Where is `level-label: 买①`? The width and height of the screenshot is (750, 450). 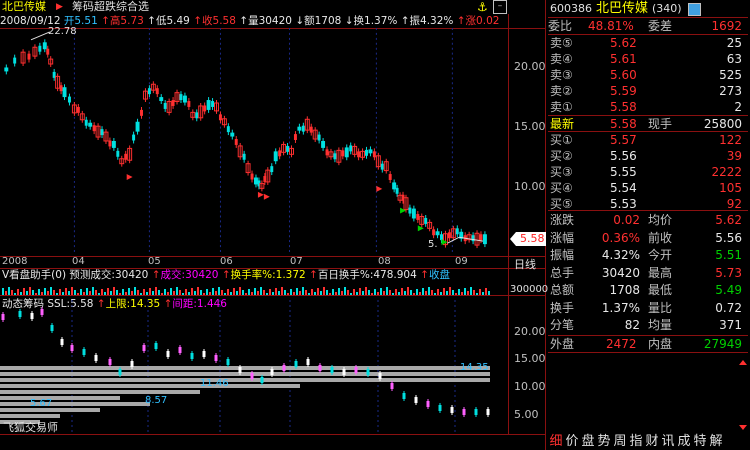 level-label: 买① is located at coordinates (561, 140).